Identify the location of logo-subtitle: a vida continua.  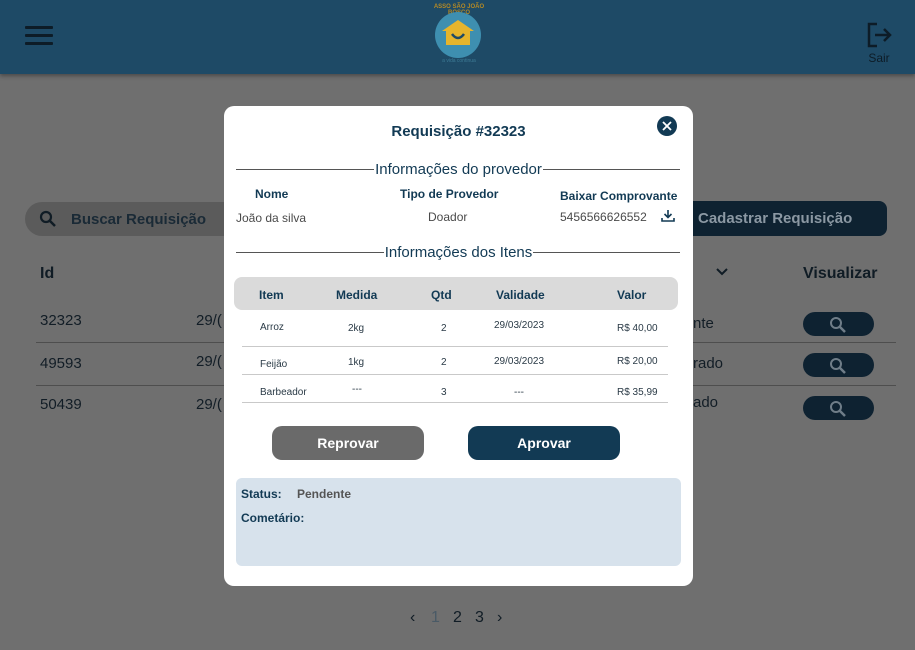
(459, 61).